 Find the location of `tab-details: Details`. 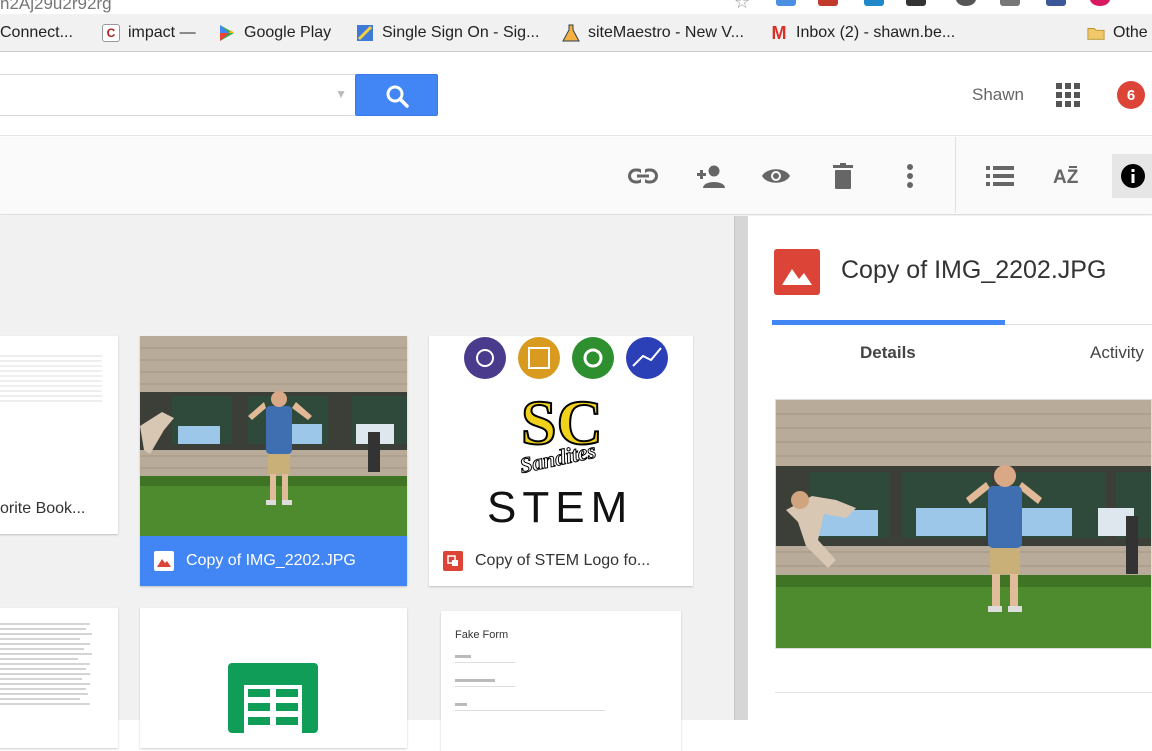

tab-details: Details is located at coordinates (888, 353).